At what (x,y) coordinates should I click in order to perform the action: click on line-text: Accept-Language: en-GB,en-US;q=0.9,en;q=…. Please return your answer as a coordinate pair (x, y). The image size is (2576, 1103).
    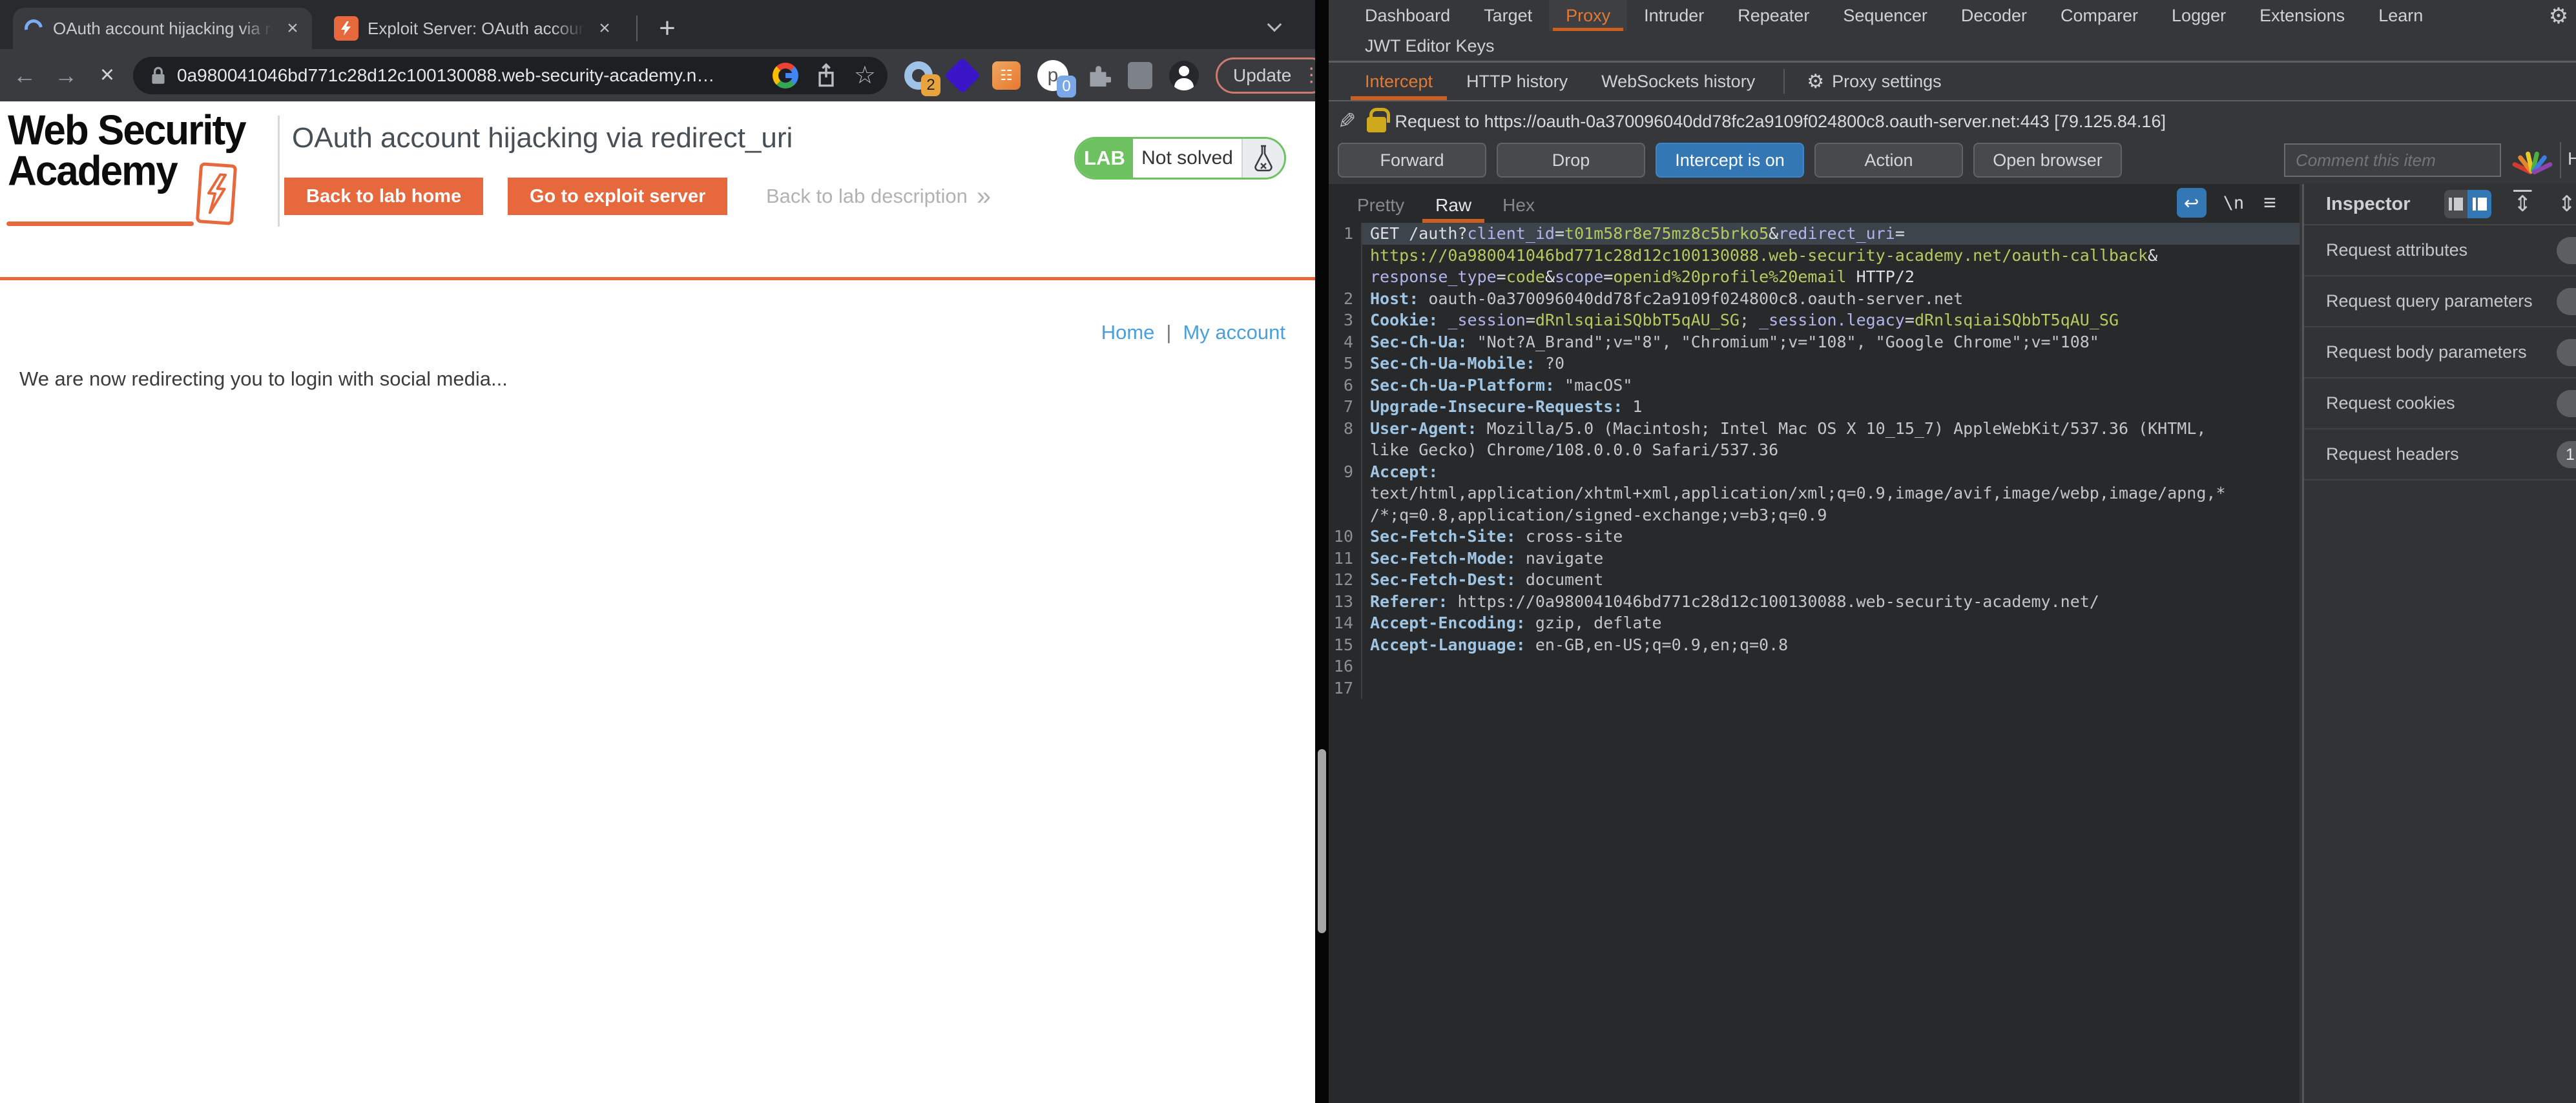
    Looking at the image, I should click on (1579, 644).